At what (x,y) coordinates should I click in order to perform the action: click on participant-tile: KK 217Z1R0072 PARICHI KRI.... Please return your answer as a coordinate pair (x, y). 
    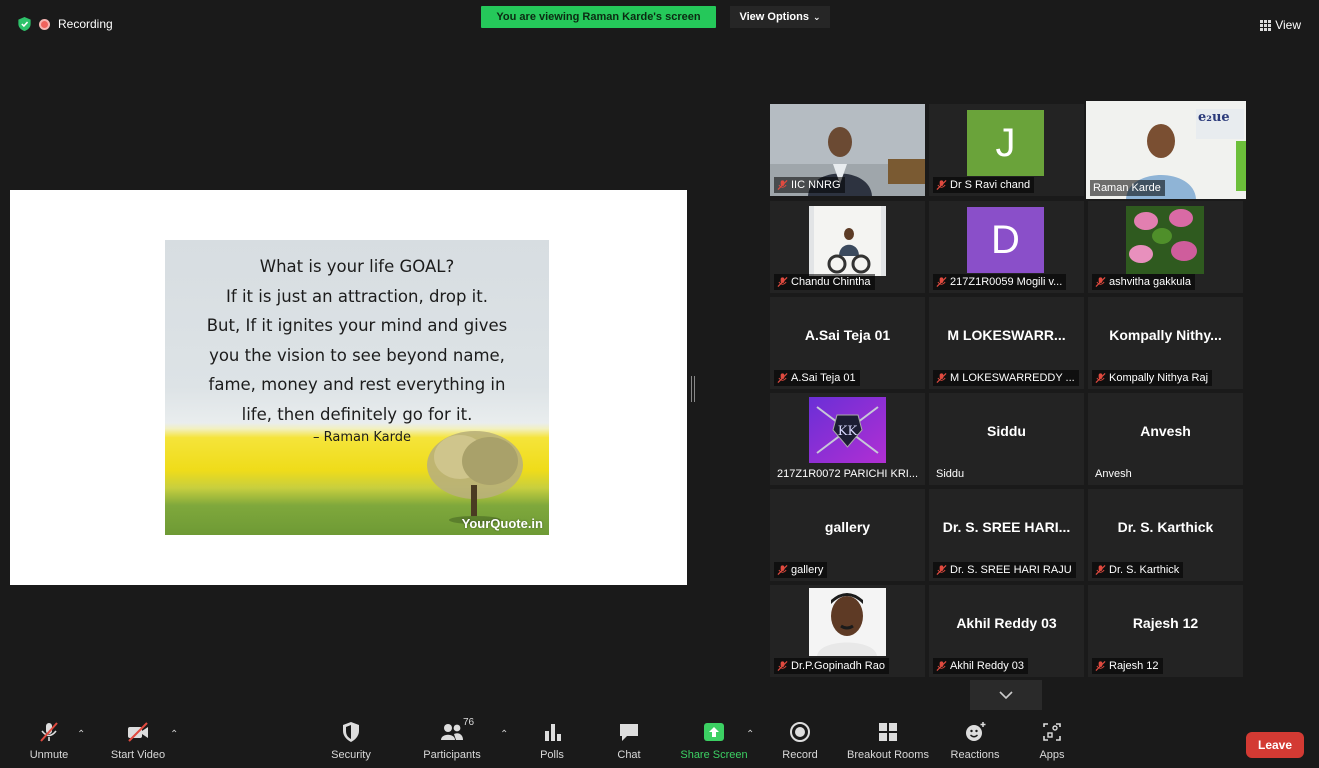
    Looking at the image, I should click on (847, 439).